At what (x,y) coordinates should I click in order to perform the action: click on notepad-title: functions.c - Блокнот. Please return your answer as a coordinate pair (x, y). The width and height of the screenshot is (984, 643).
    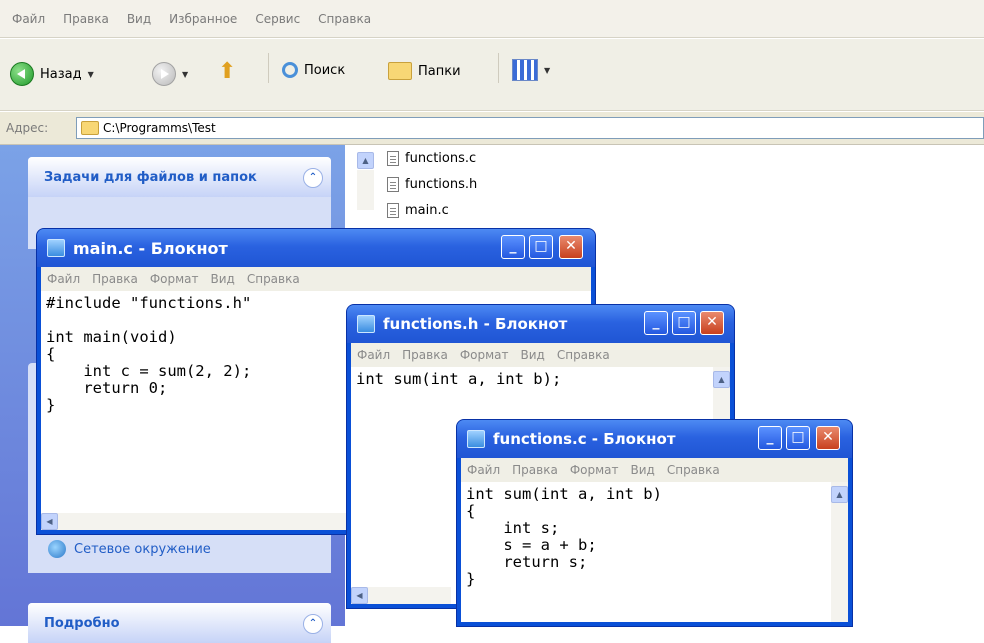
    Looking at the image, I should click on (584, 439).